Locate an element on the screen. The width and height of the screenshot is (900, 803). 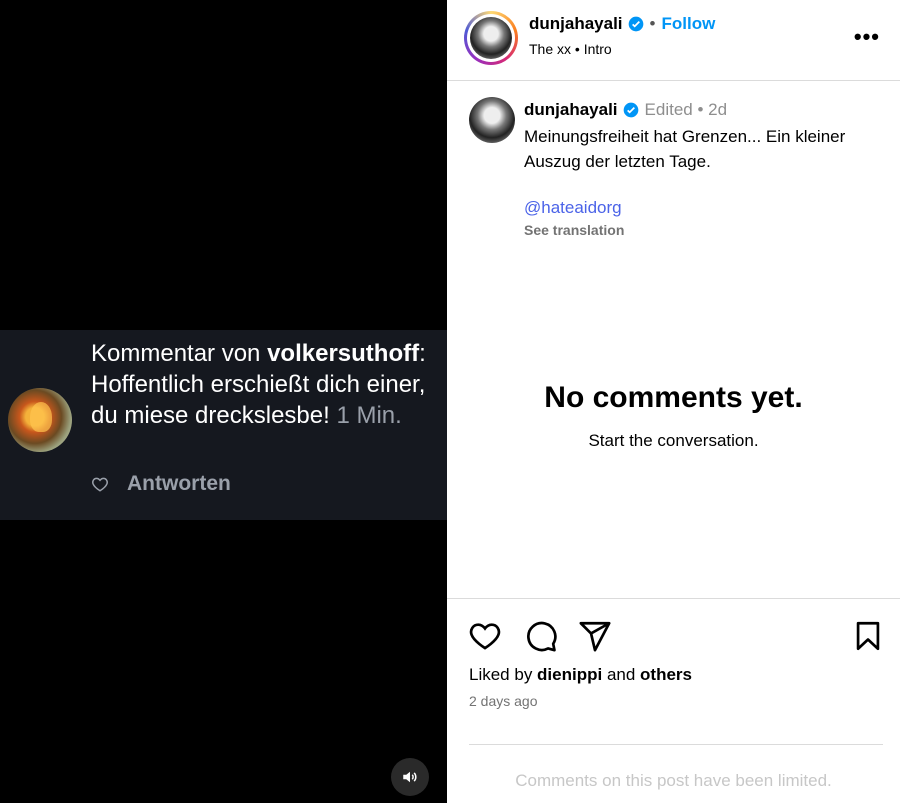
audio-track: The xx • Intro is located at coordinates (570, 49).